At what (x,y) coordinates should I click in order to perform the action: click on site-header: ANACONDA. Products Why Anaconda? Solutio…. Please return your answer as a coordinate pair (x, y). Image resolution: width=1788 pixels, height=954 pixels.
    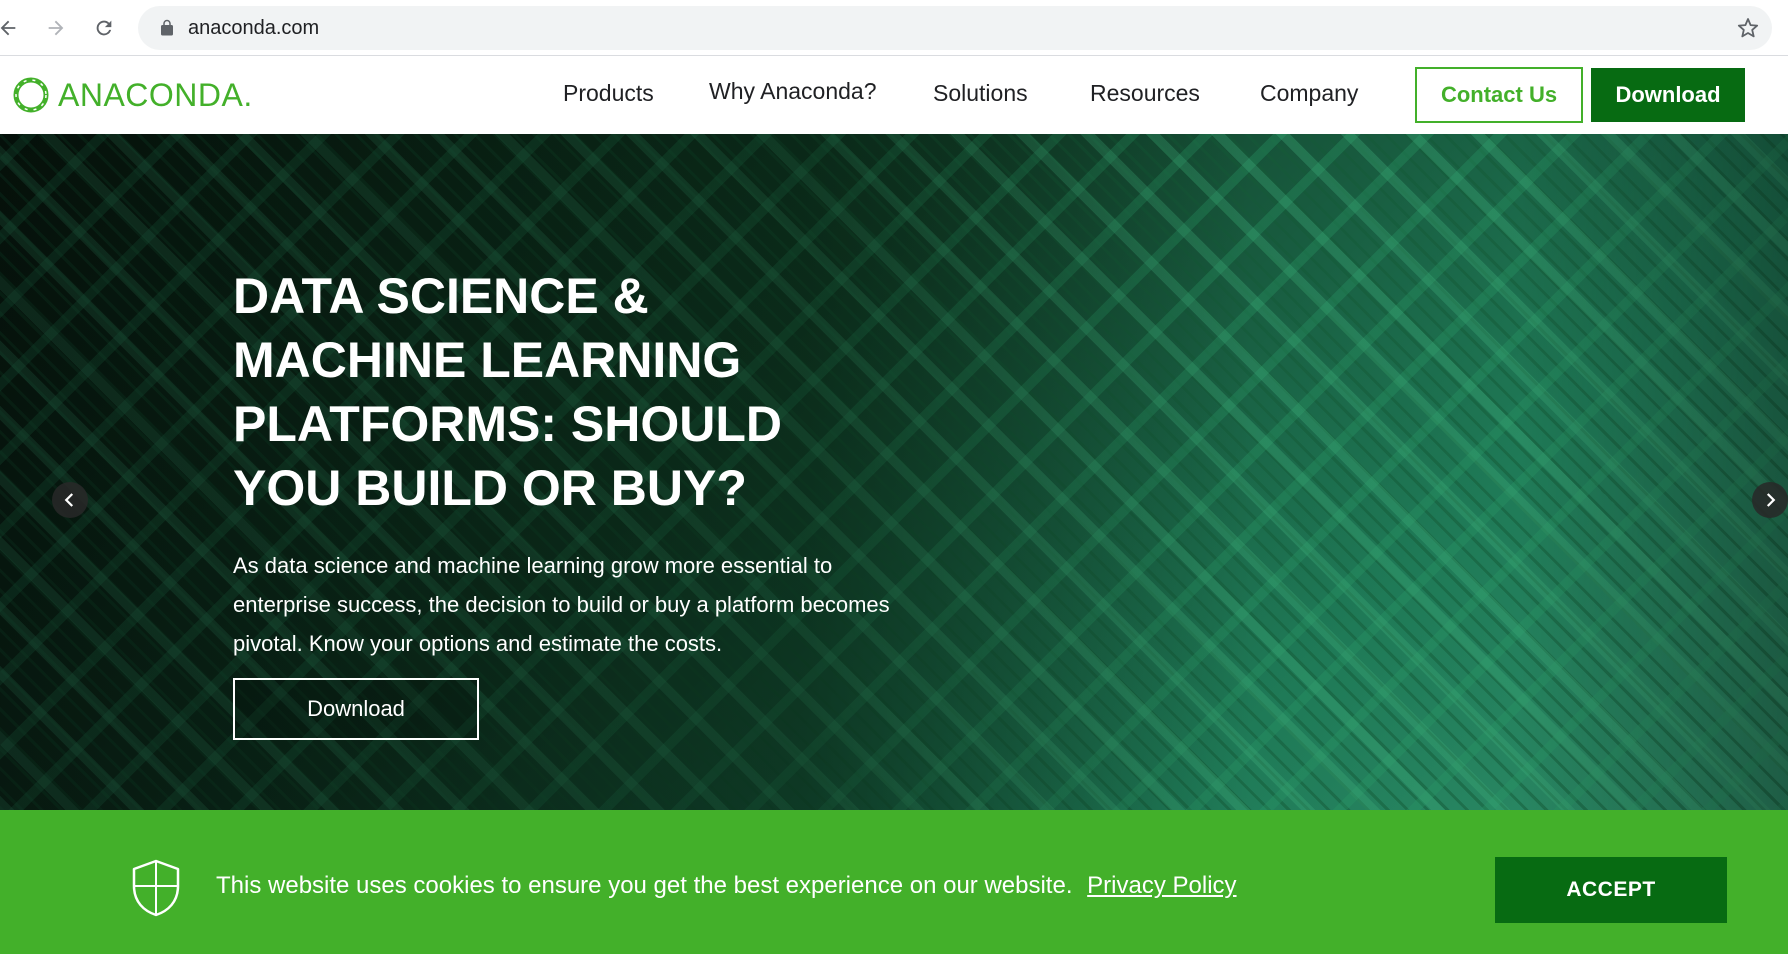
    Looking at the image, I should click on (894, 95).